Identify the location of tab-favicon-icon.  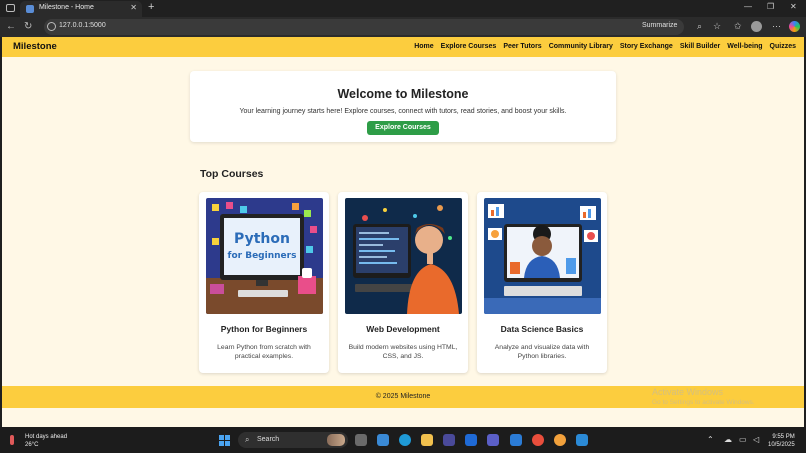
(30, 9).